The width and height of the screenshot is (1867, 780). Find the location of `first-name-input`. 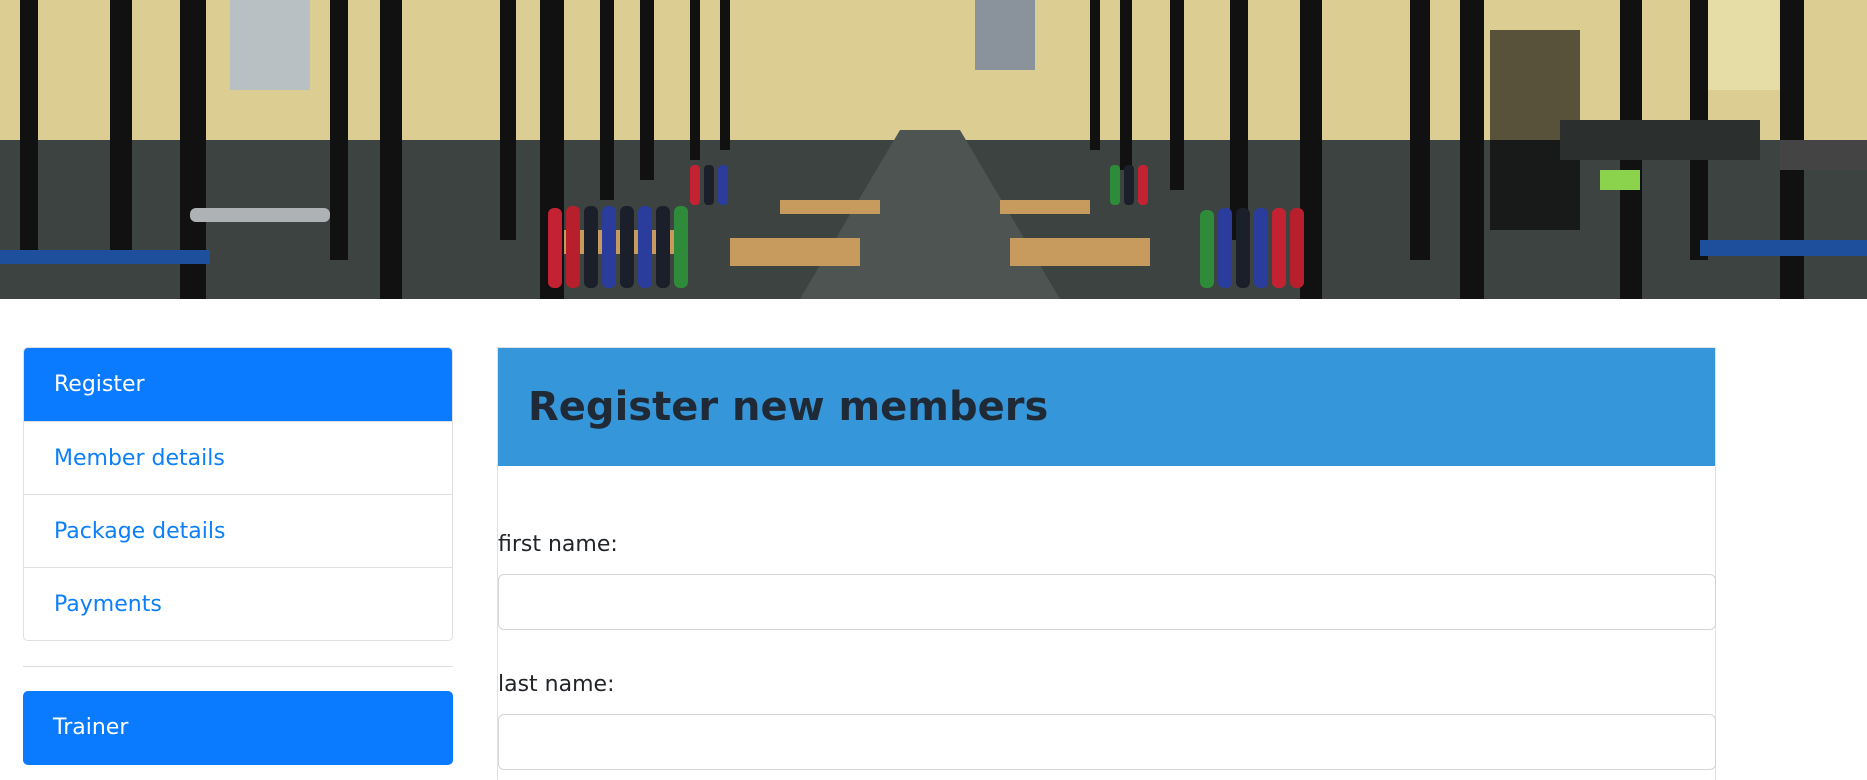

first-name-input is located at coordinates (1107, 602).